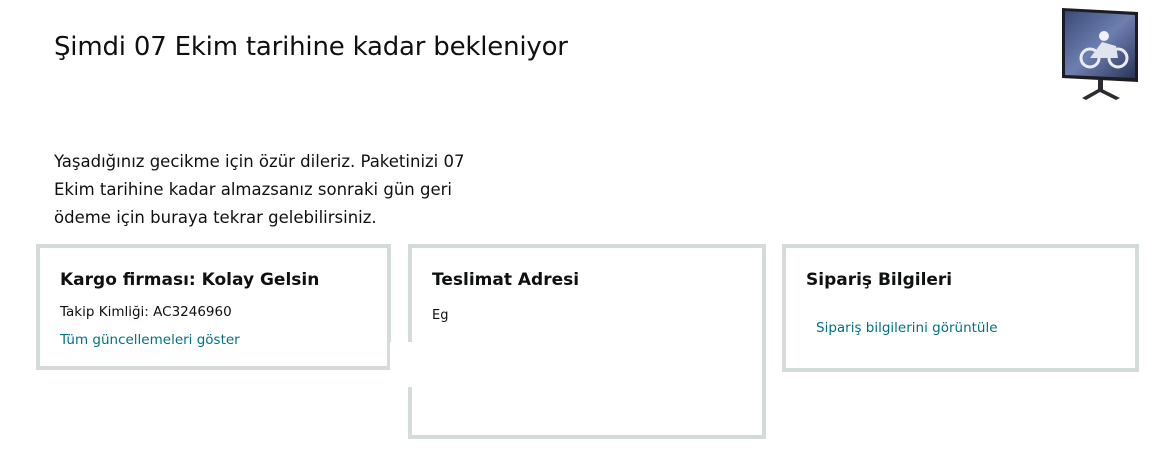  I want to click on tracking-id-label: Takip Kimliği:, so click(107, 312).